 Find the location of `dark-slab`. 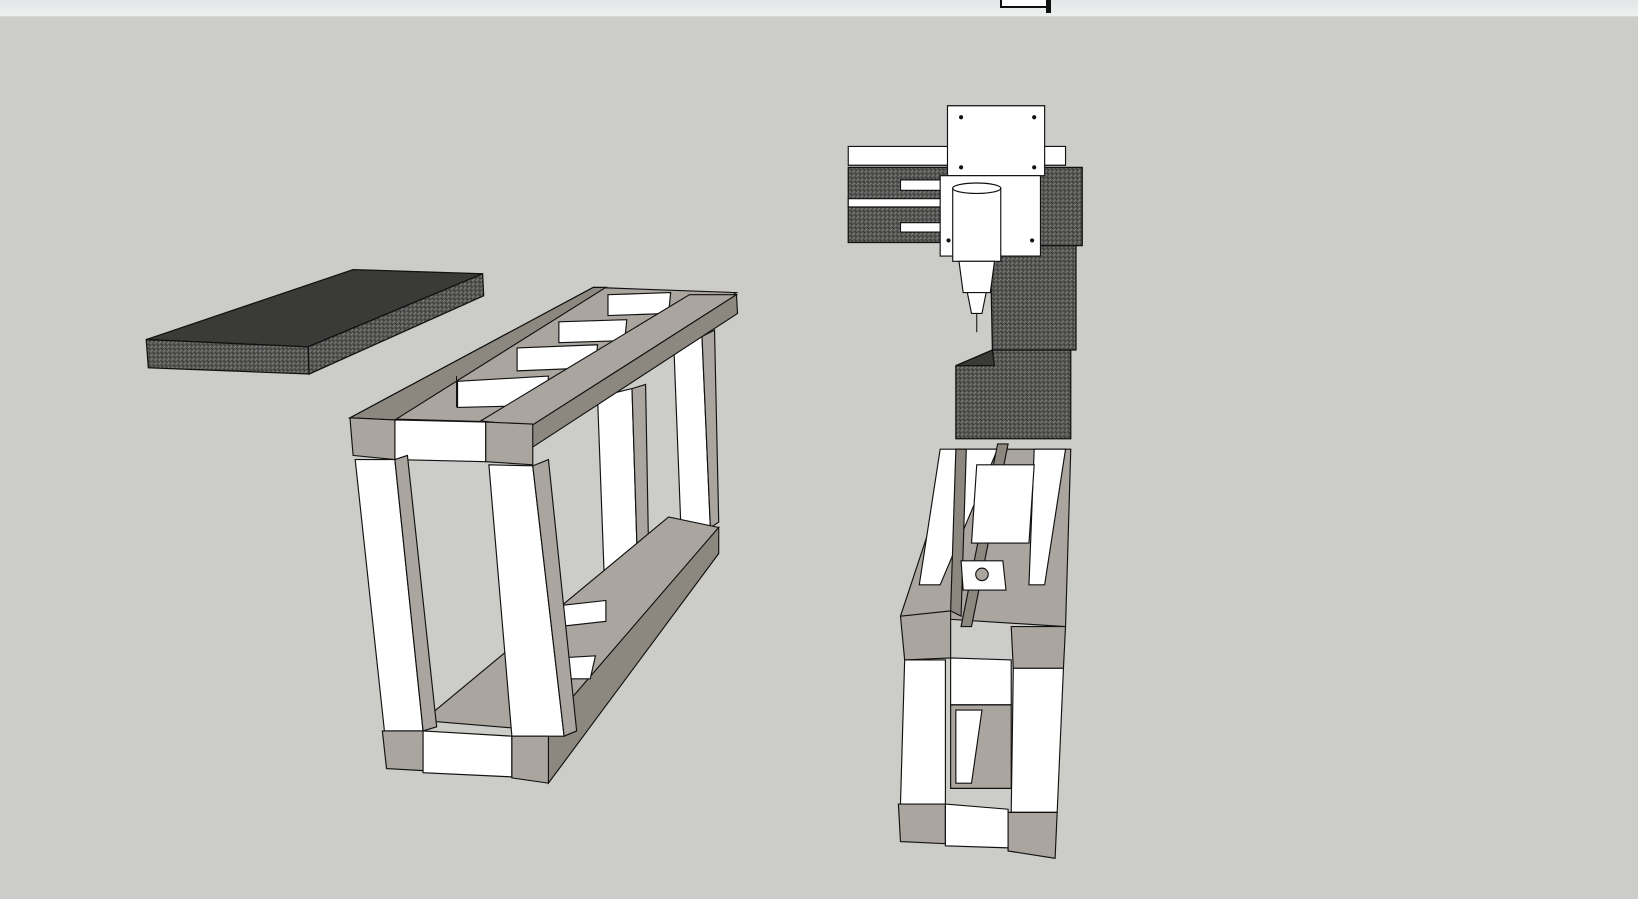

dark-slab is located at coordinates (315, 321).